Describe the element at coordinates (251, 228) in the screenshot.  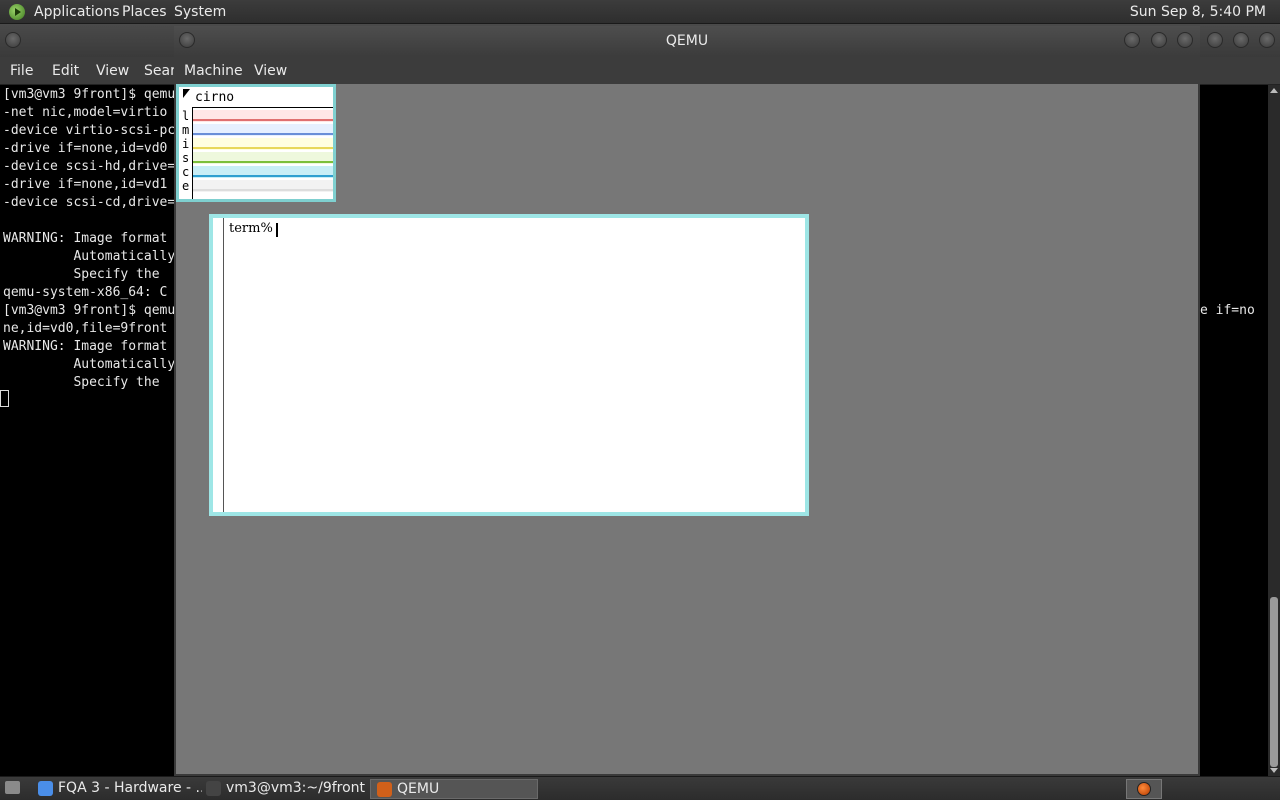
I see `shell-prompt: term%` at that location.